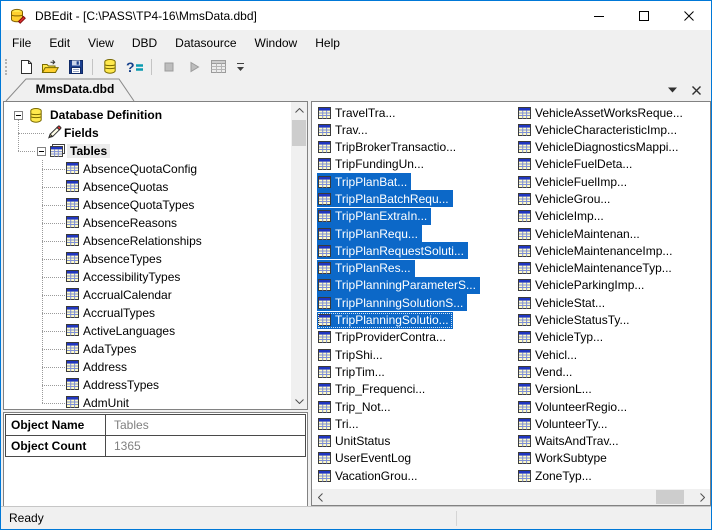 The image size is (712, 530). I want to click on minimize-button, so click(598, 15).